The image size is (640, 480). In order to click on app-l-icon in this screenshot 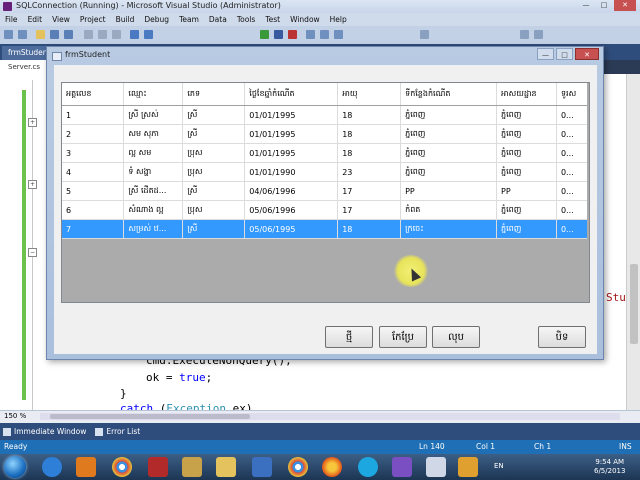, I will do `click(262, 467)`.